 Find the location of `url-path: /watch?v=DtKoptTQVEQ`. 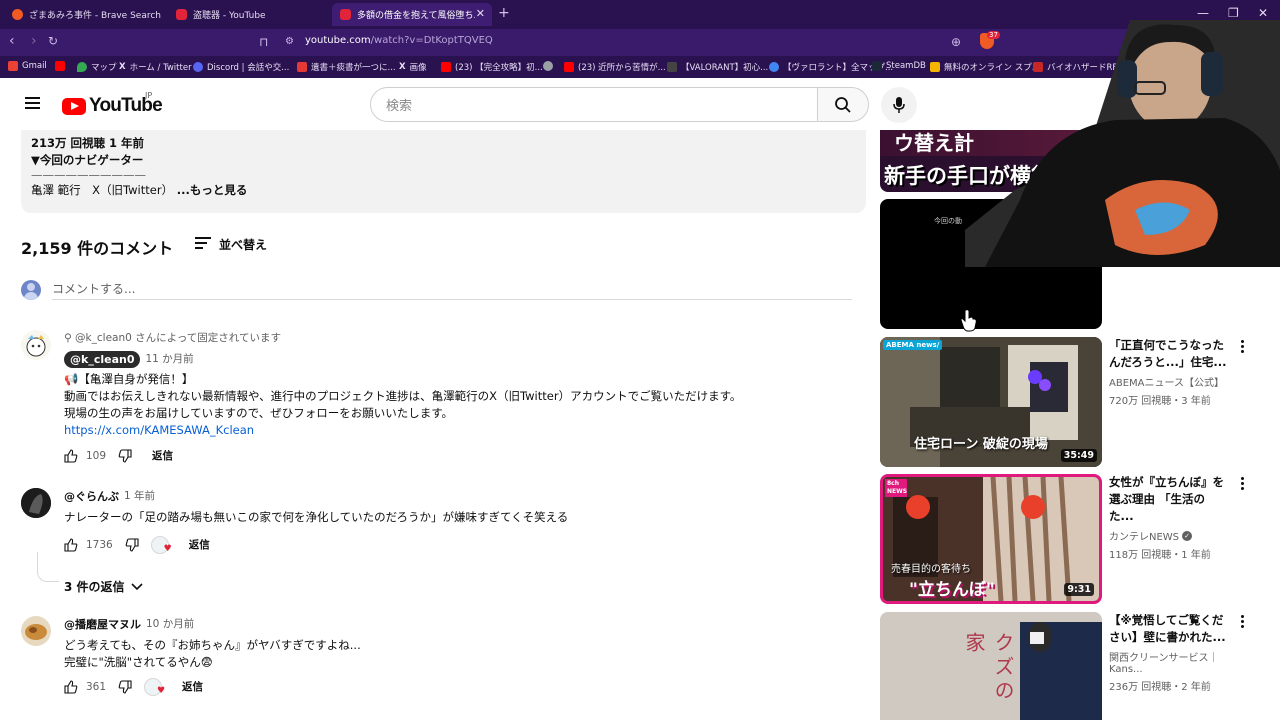

url-path: /watch?v=DtKoptTQVEQ is located at coordinates (431, 40).